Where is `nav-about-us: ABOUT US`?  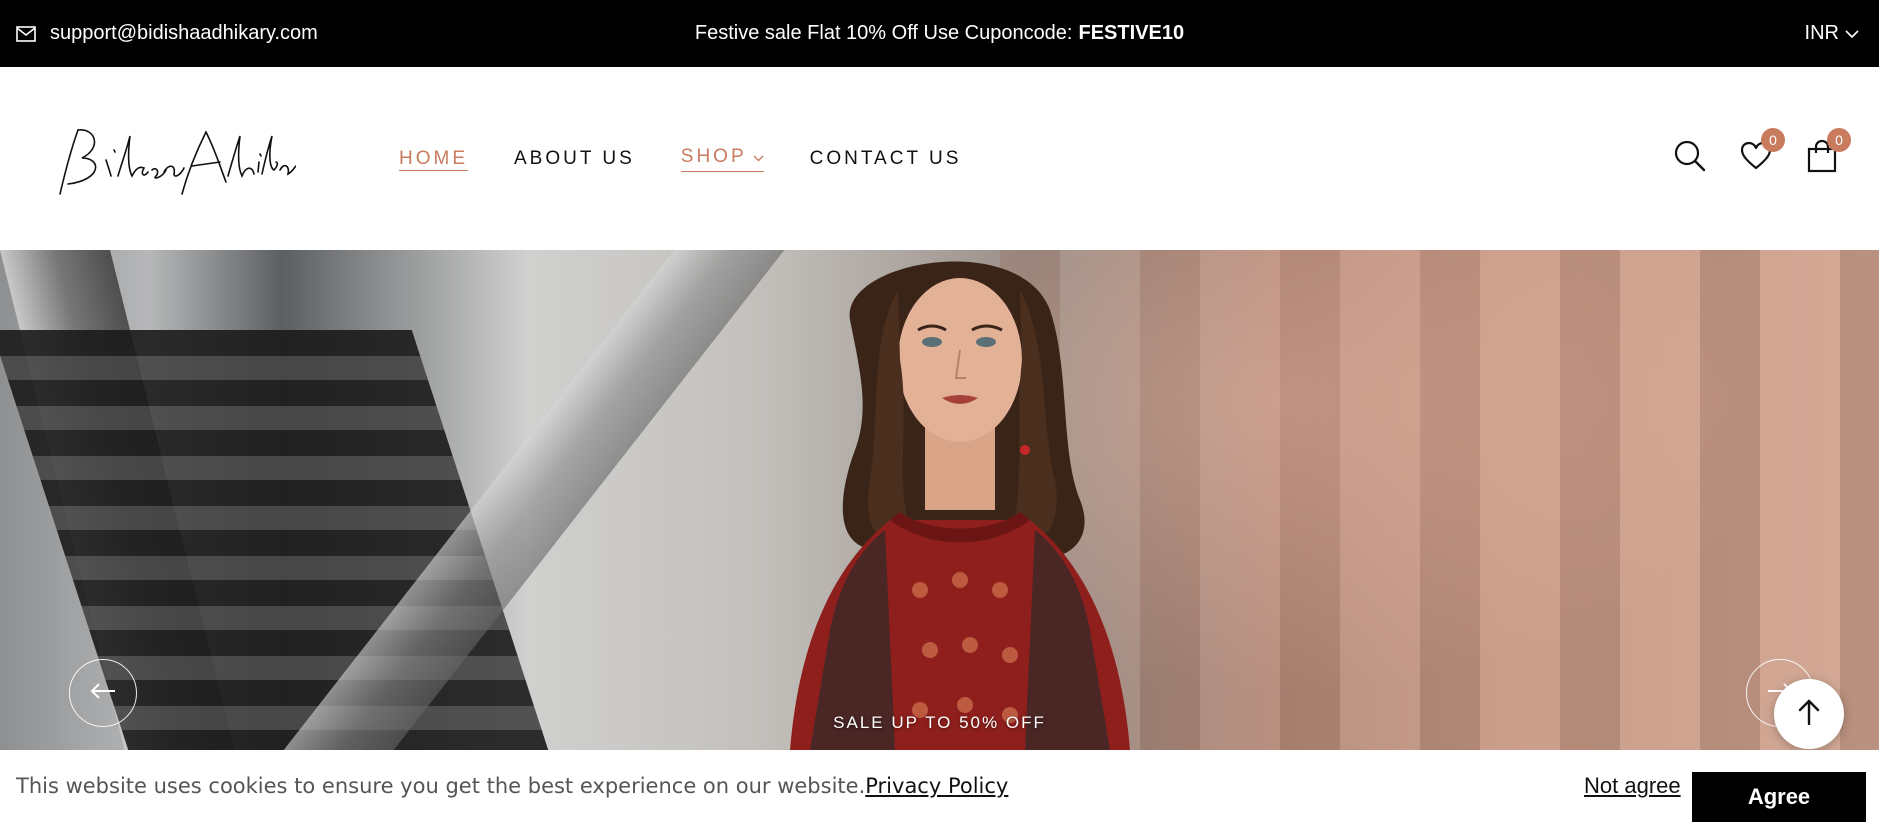
nav-about-us: ABOUT US is located at coordinates (574, 159).